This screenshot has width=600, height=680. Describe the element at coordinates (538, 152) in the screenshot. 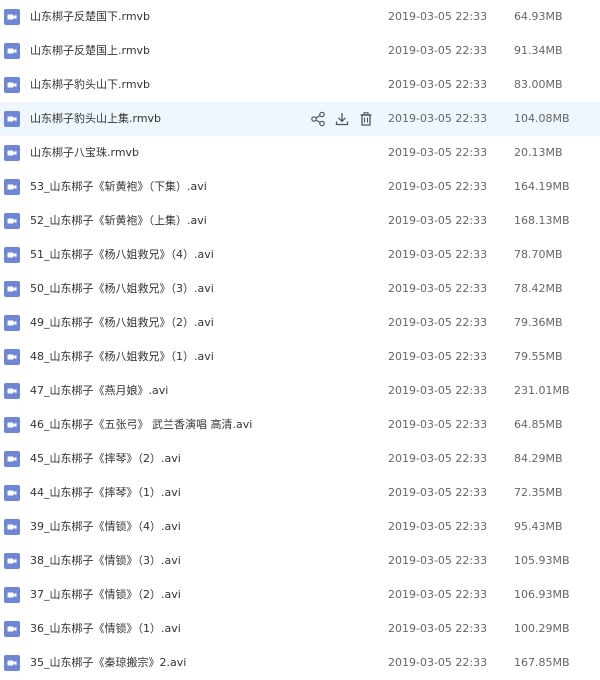

I see `file-size: 20.13MB` at that location.